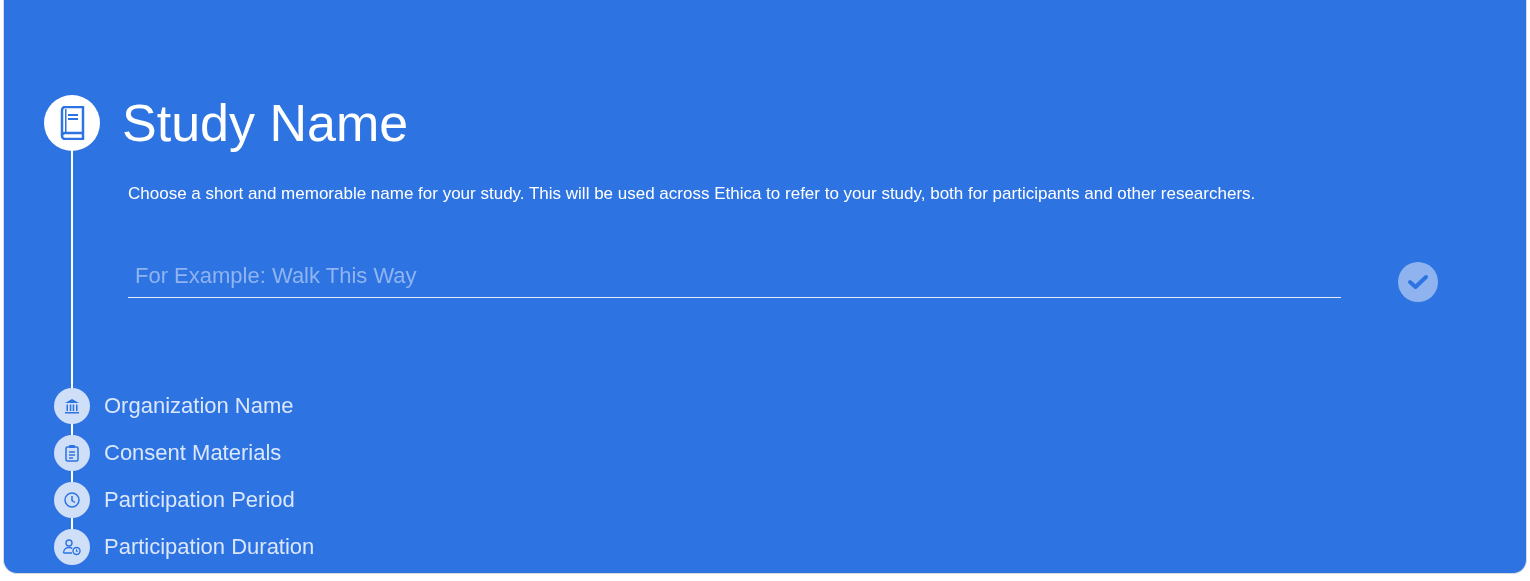 Image resolution: width=1530 pixels, height=581 pixels. Describe the element at coordinates (734, 276) in the screenshot. I see `study-name-field: For Example: Walk This Way` at that location.